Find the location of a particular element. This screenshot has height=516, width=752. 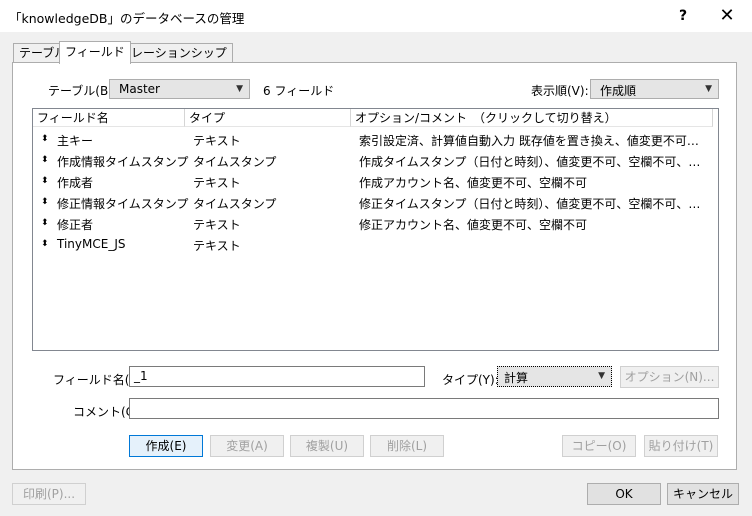

sort-order-value: 作成順 is located at coordinates (618, 91).